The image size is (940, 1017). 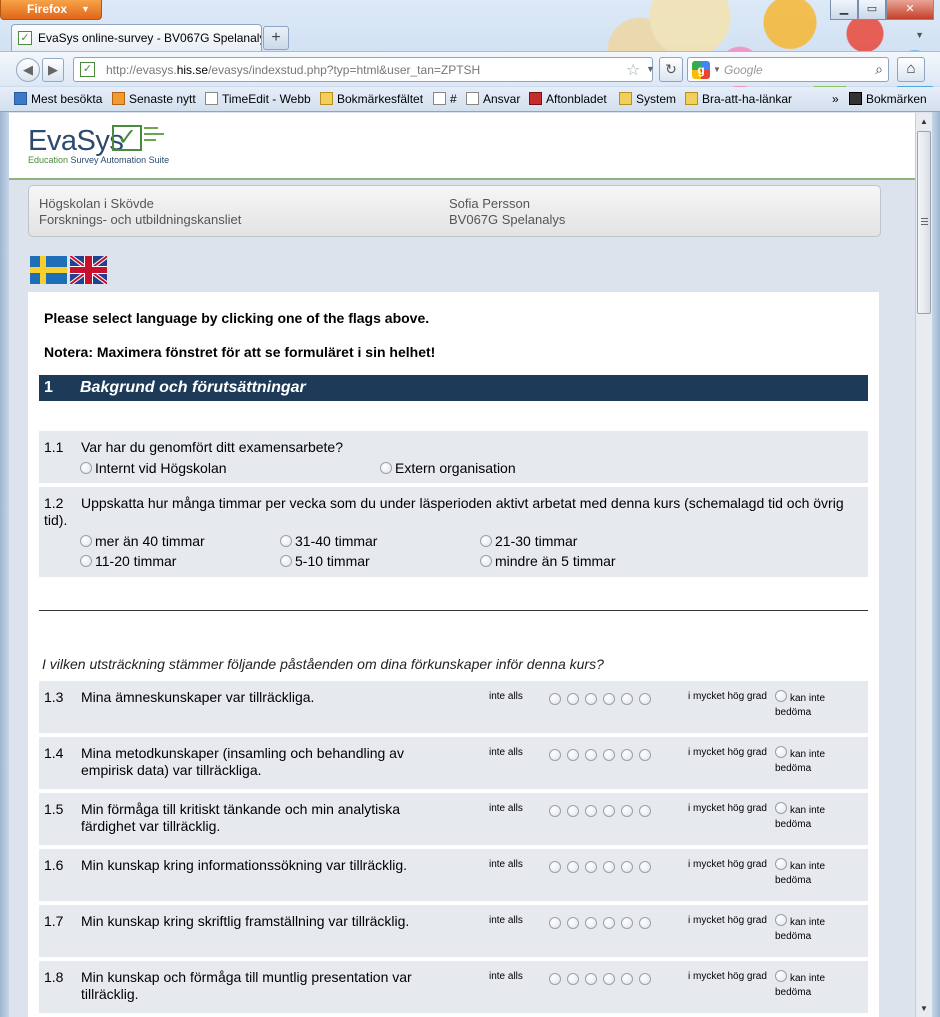 What do you see at coordinates (258, 99) in the screenshot?
I see `bookmark-item: TimeEdit - Webb` at bounding box center [258, 99].